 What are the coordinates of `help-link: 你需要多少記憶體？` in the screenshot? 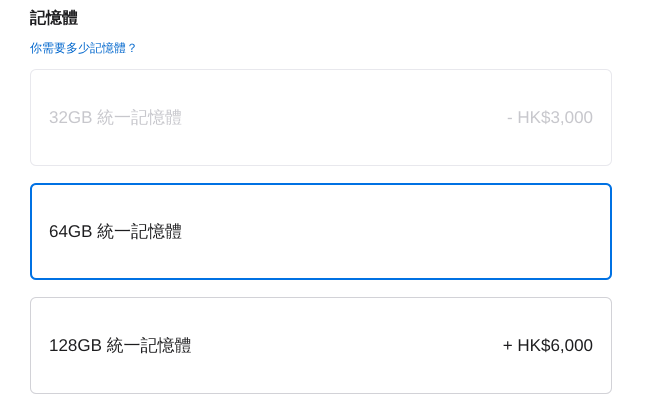 It's located at (84, 48).